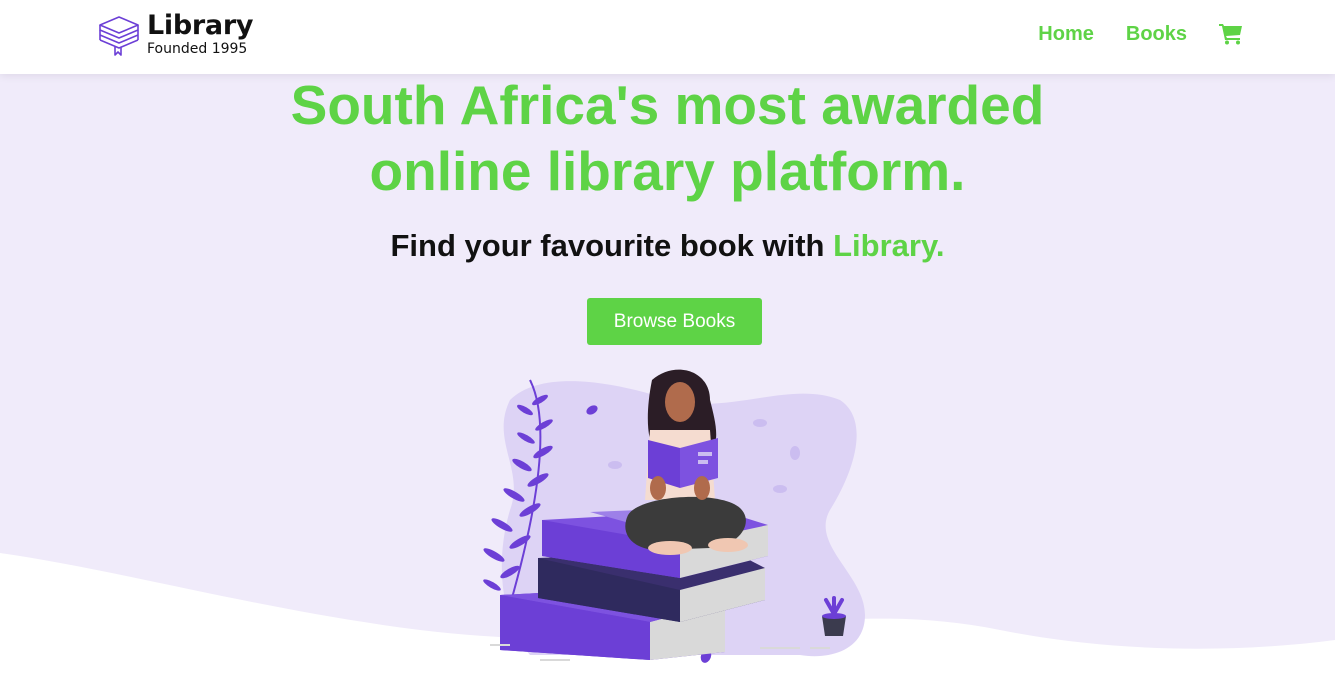 This screenshot has height=673, width=1335. Describe the element at coordinates (674, 321) in the screenshot. I see `browse-books-button: Browse Books` at that location.